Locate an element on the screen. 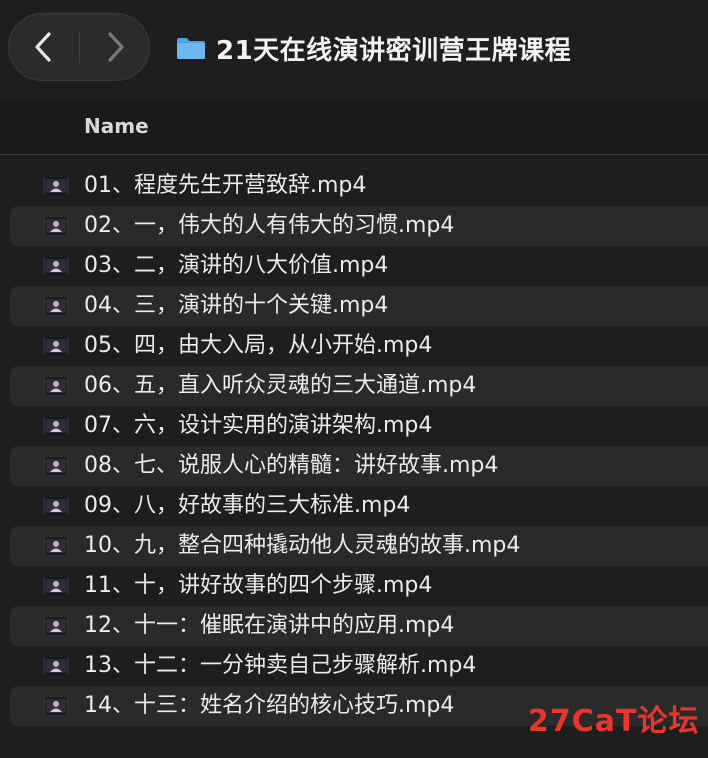 The height and width of the screenshot is (758, 708). watermark: 27CaT论坛 is located at coordinates (614, 721).